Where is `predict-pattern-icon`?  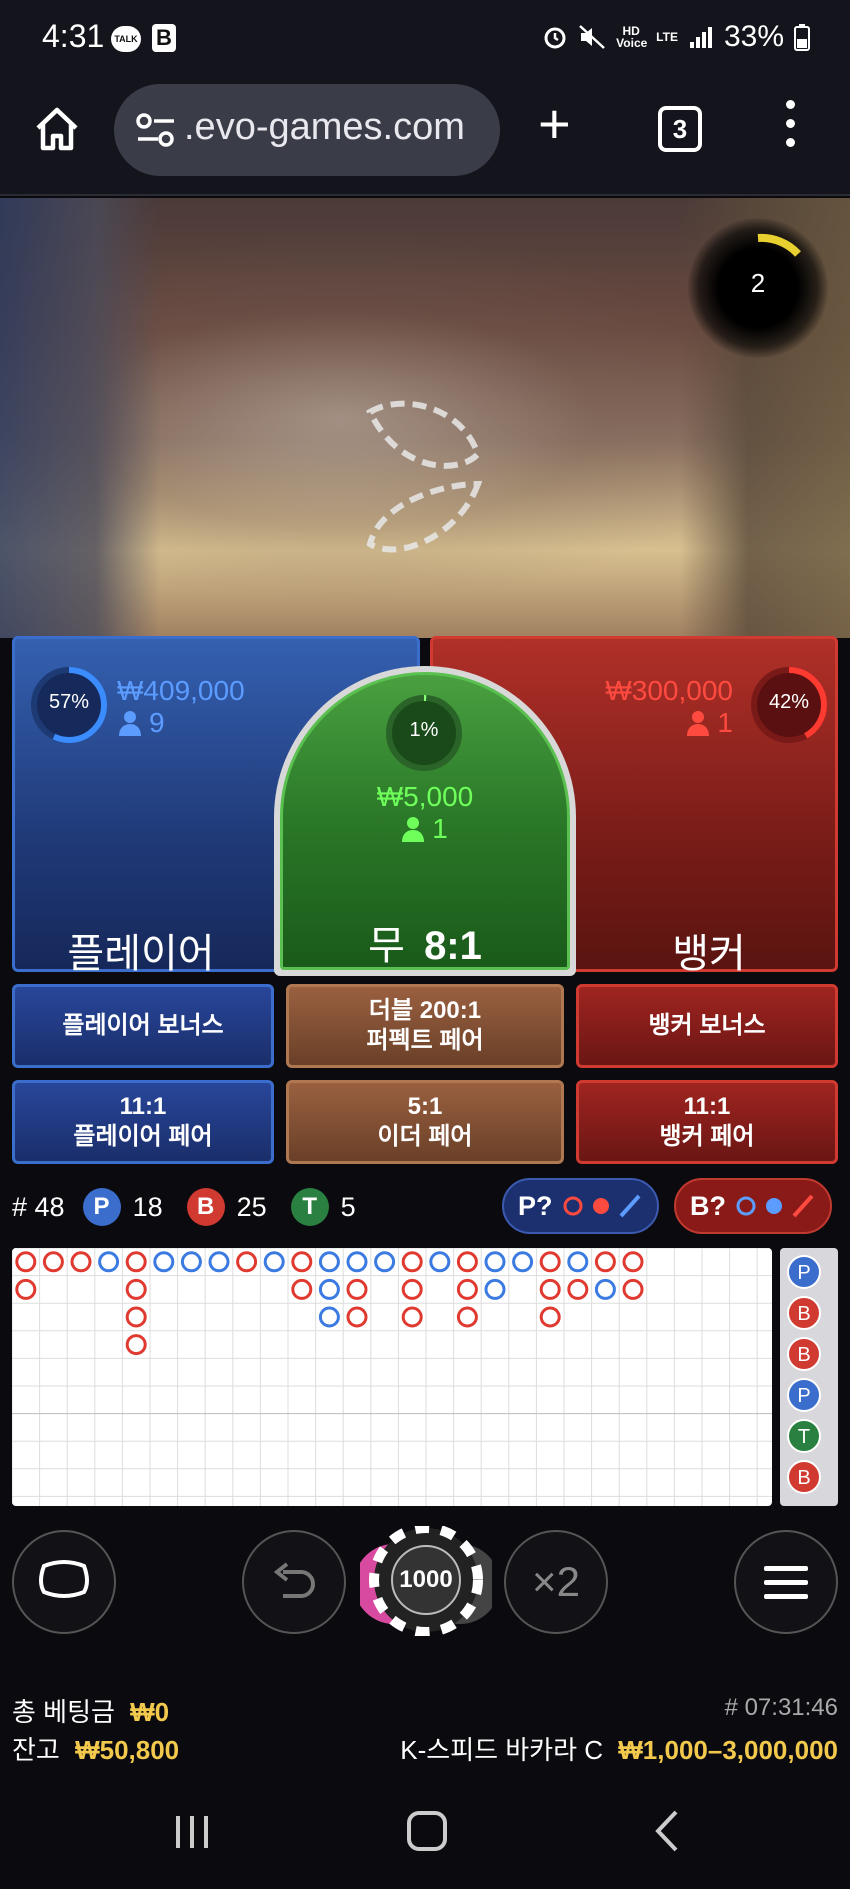
predict-pattern-icon is located at coordinates (602, 1206).